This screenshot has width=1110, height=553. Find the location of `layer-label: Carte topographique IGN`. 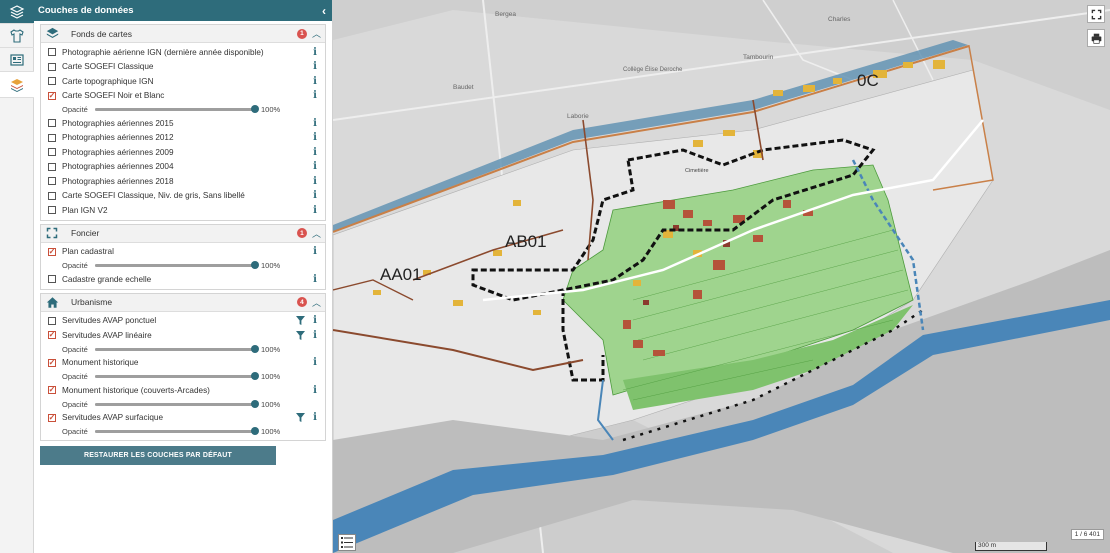

layer-label: Carte topographique IGN is located at coordinates (108, 81).